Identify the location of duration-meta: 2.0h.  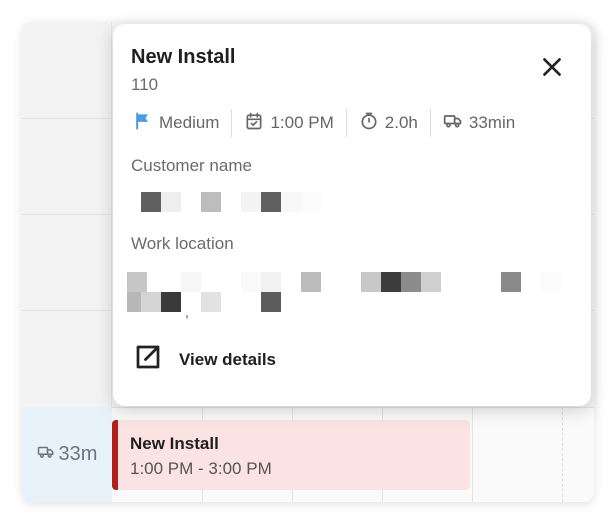
(387, 123).